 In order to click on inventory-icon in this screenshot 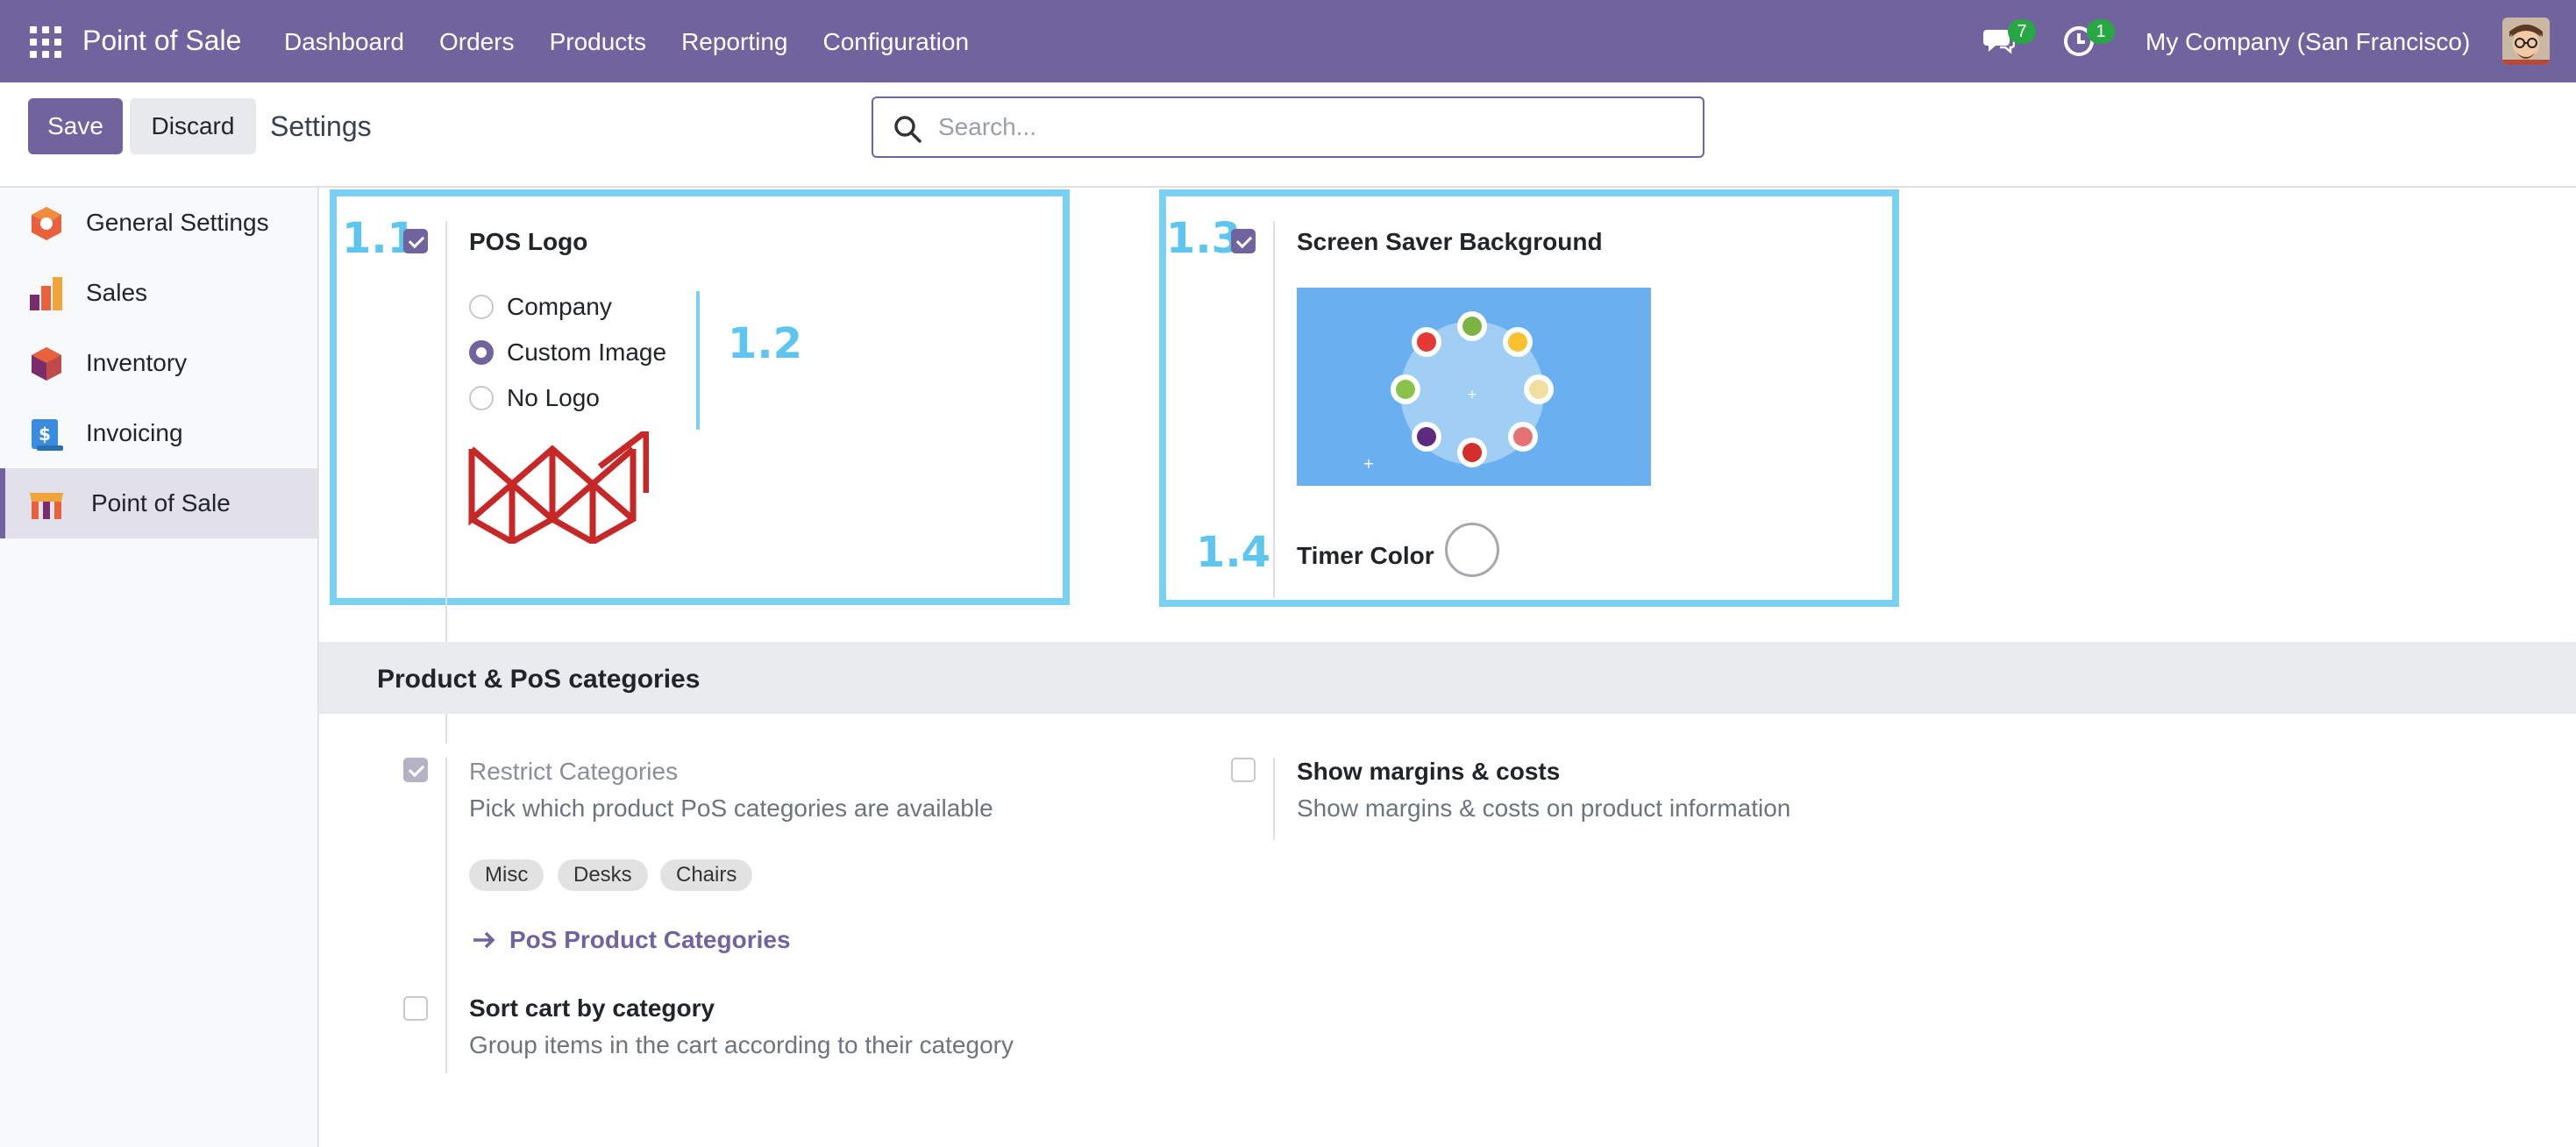, I will do `click(46, 364)`.